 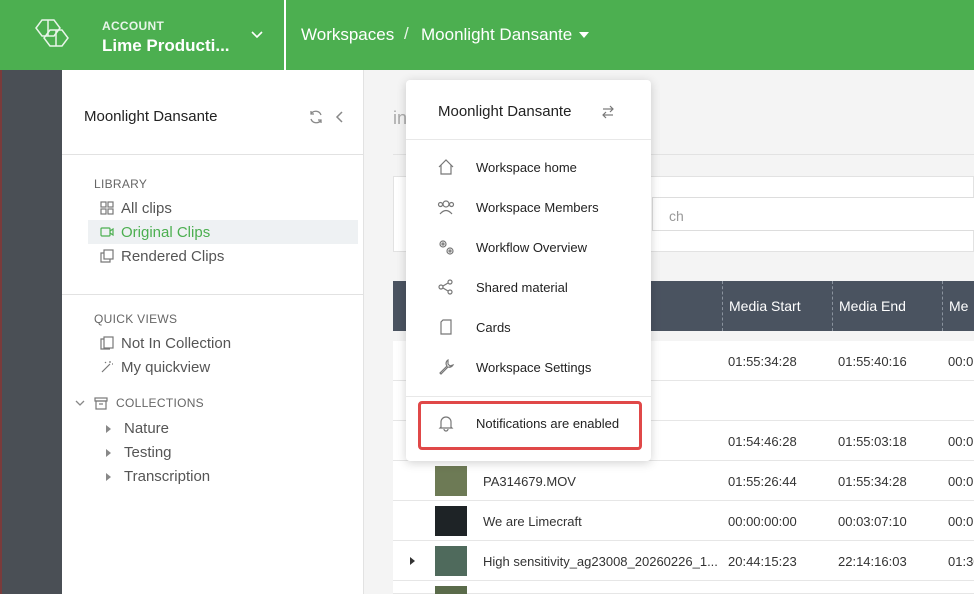 I want to click on menu-item-label: Shared material, so click(x=522, y=287).